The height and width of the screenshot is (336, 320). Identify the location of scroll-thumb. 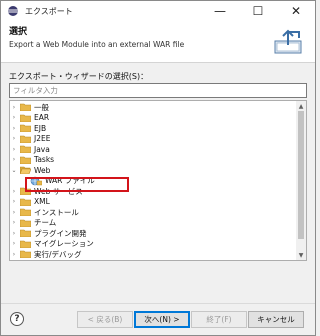
(301, 175).